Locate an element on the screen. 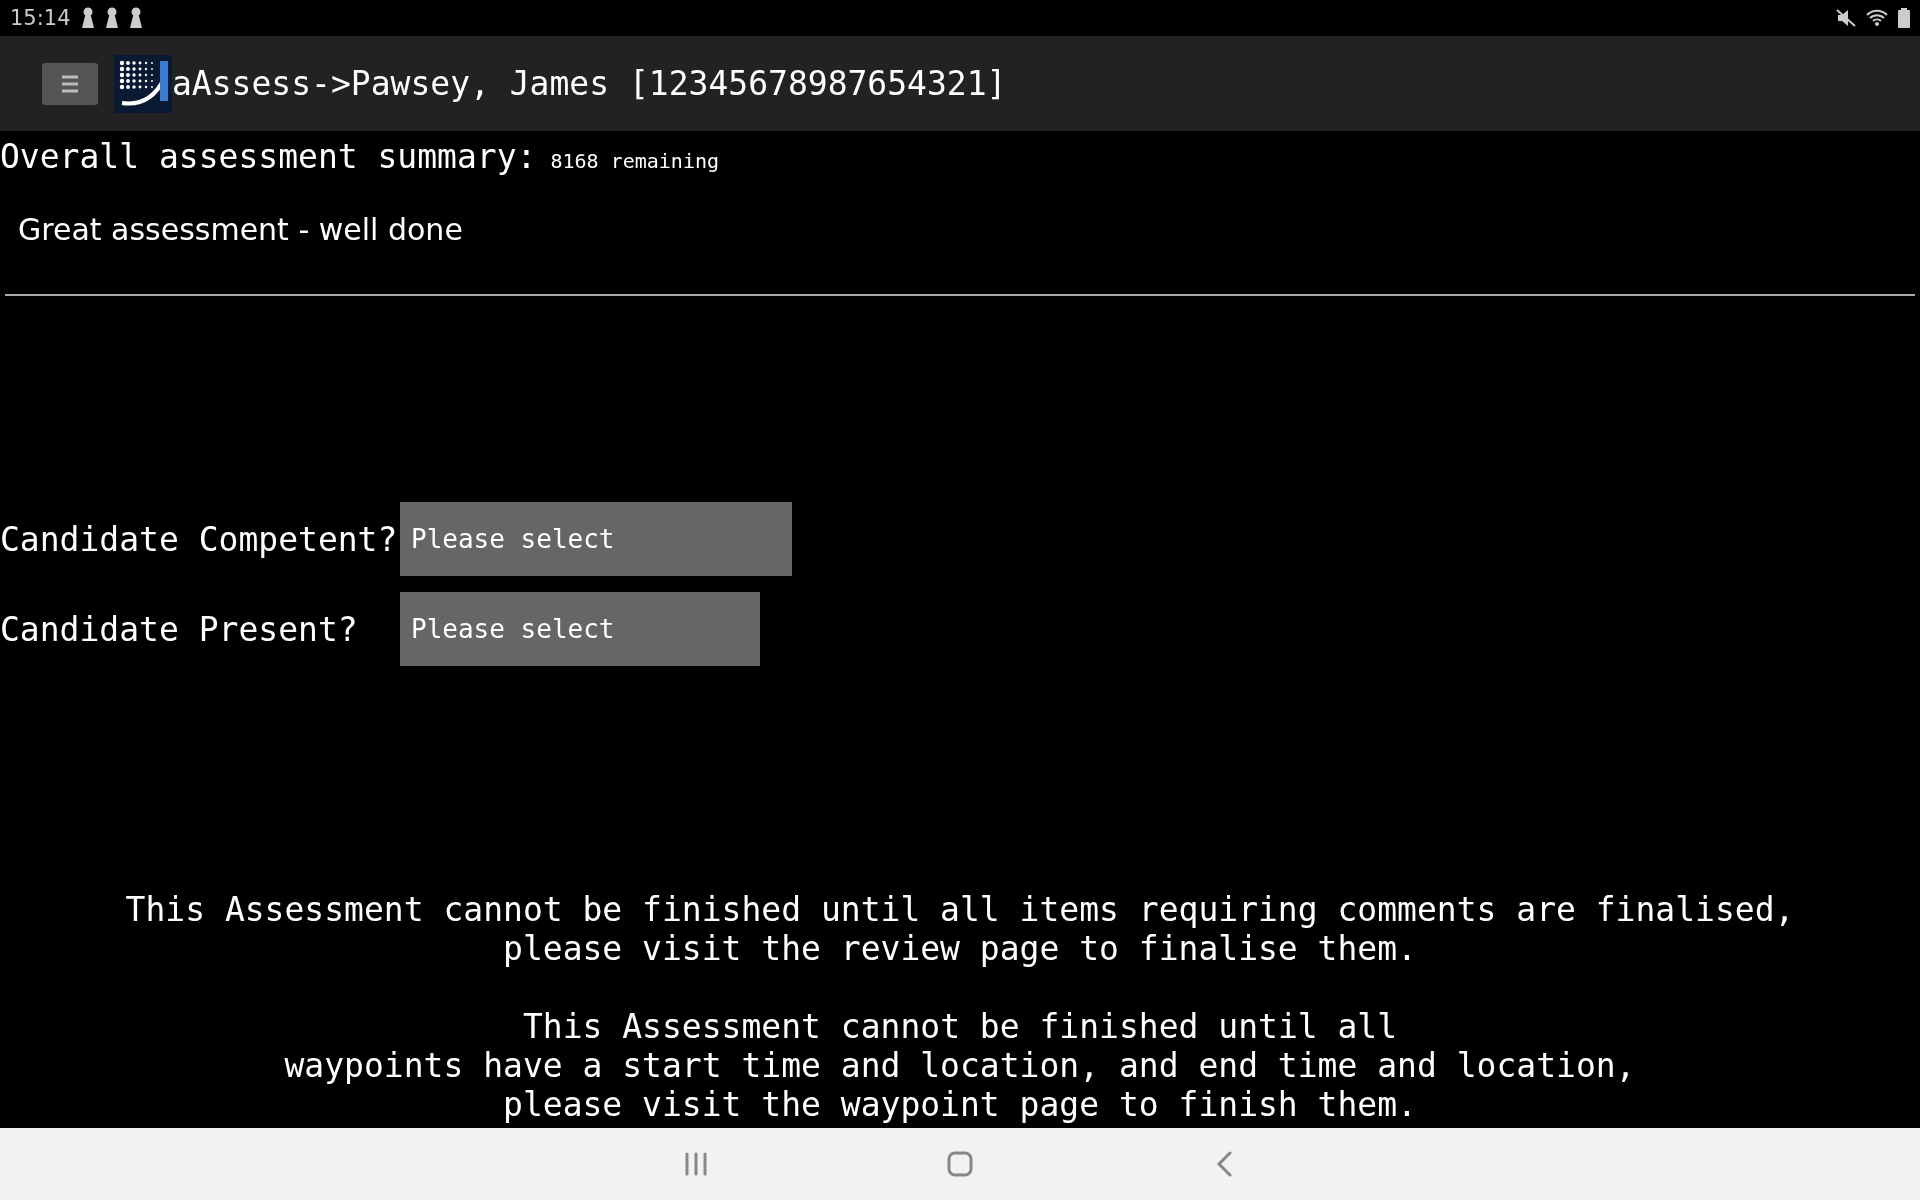 The width and height of the screenshot is (1920, 1200). home-icon is located at coordinates (960, 1164).